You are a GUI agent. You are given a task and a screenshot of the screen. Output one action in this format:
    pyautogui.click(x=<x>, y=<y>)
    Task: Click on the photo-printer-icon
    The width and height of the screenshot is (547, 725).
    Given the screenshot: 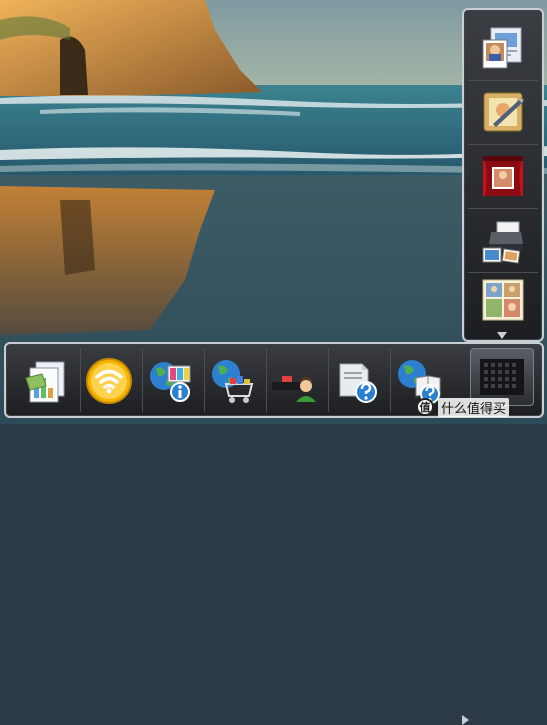 What is the action you would take?
    pyautogui.click(x=502, y=242)
    